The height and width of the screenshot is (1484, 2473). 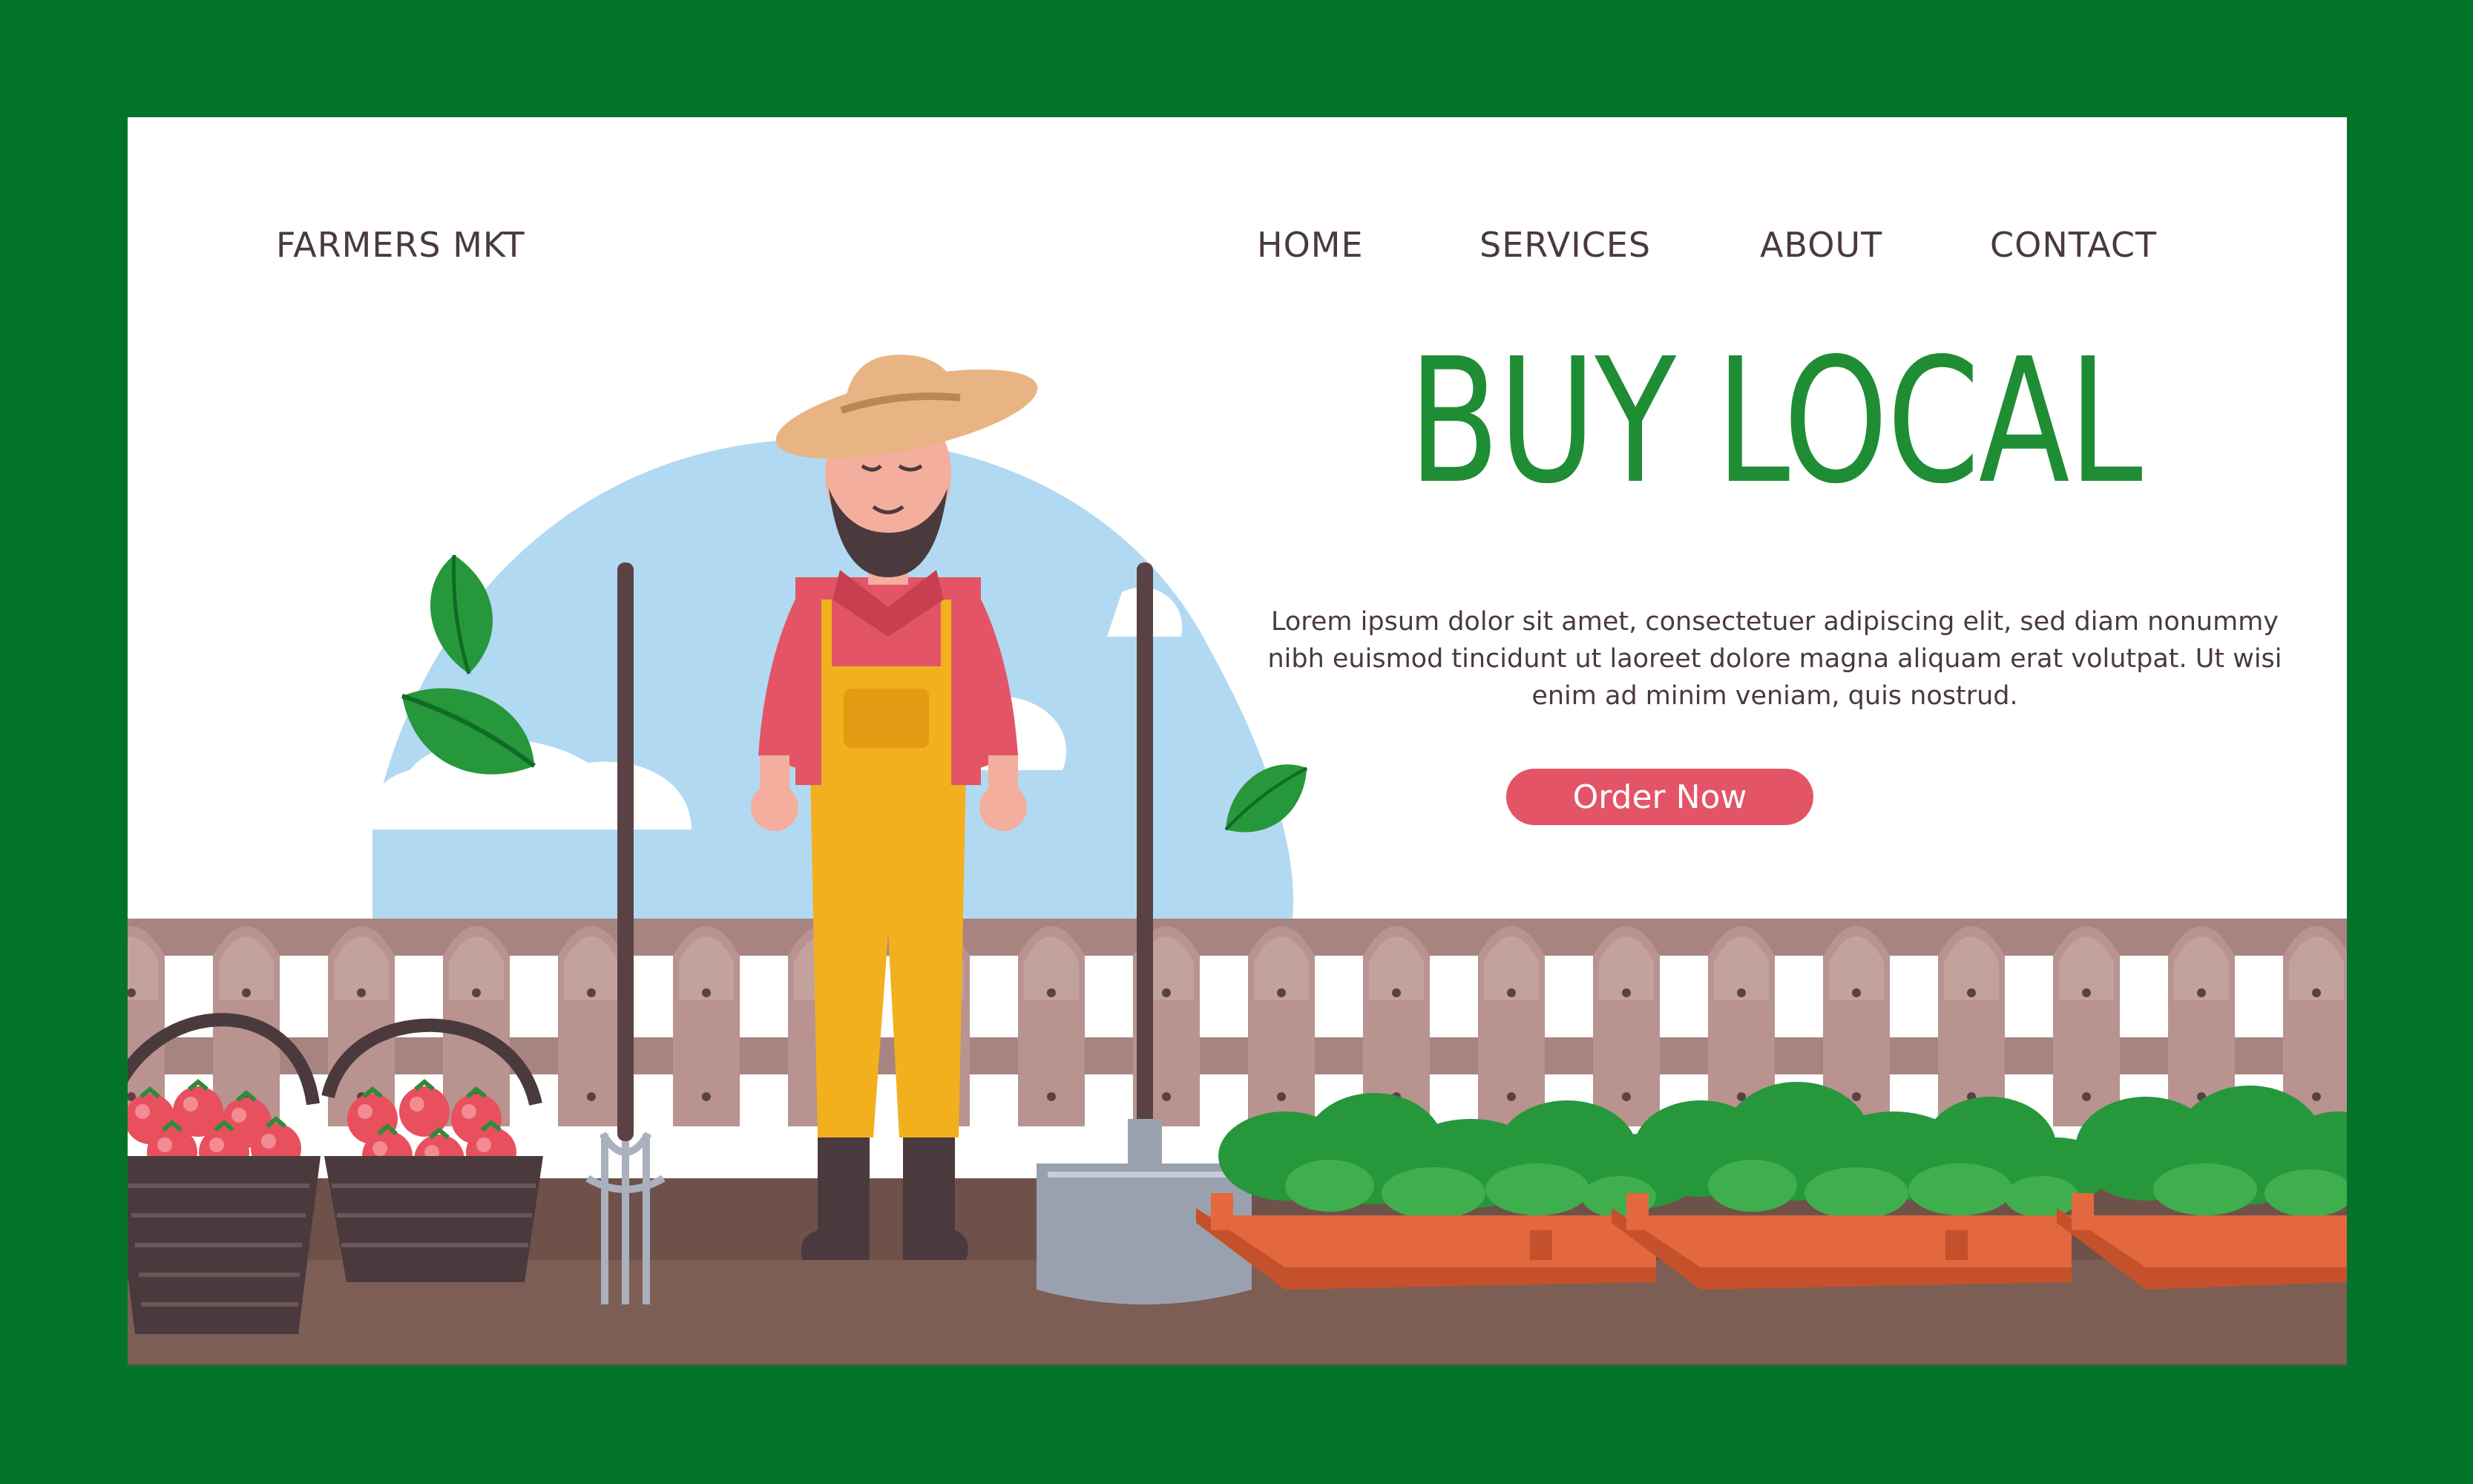 What do you see at coordinates (1861, 1186) in the screenshot?
I see `planter-box-icon` at bounding box center [1861, 1186].